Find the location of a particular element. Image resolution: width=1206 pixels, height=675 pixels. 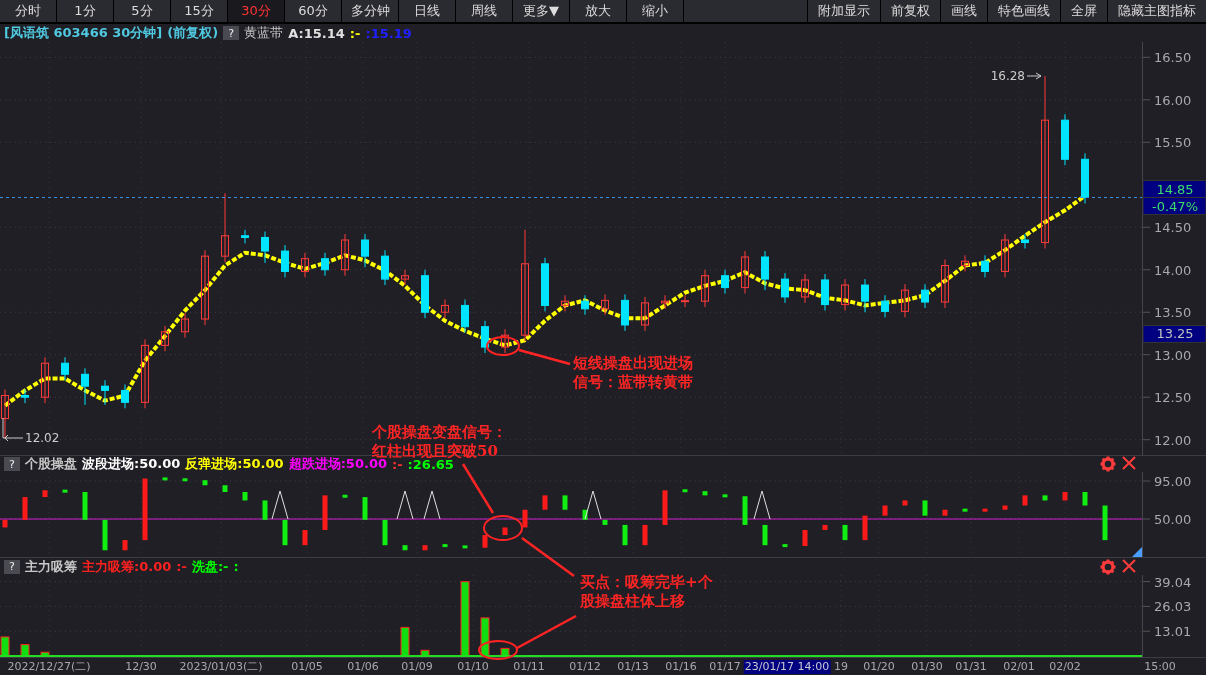

time-label: 01/11 is located at coordinates (529, 667).